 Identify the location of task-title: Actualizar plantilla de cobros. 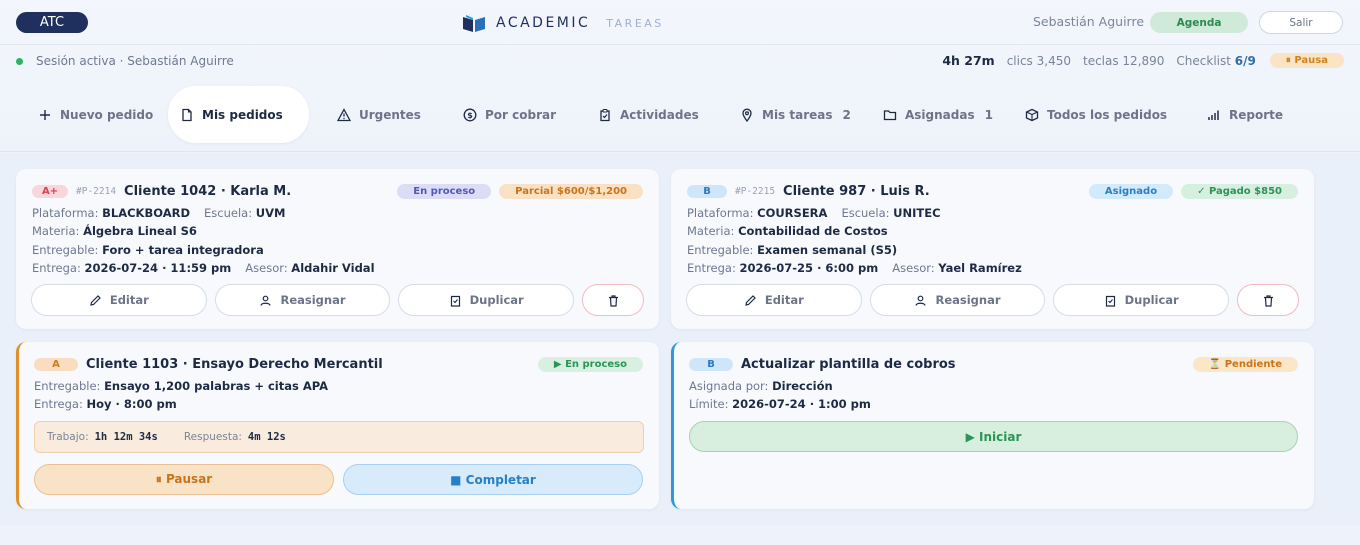
(848, 364).